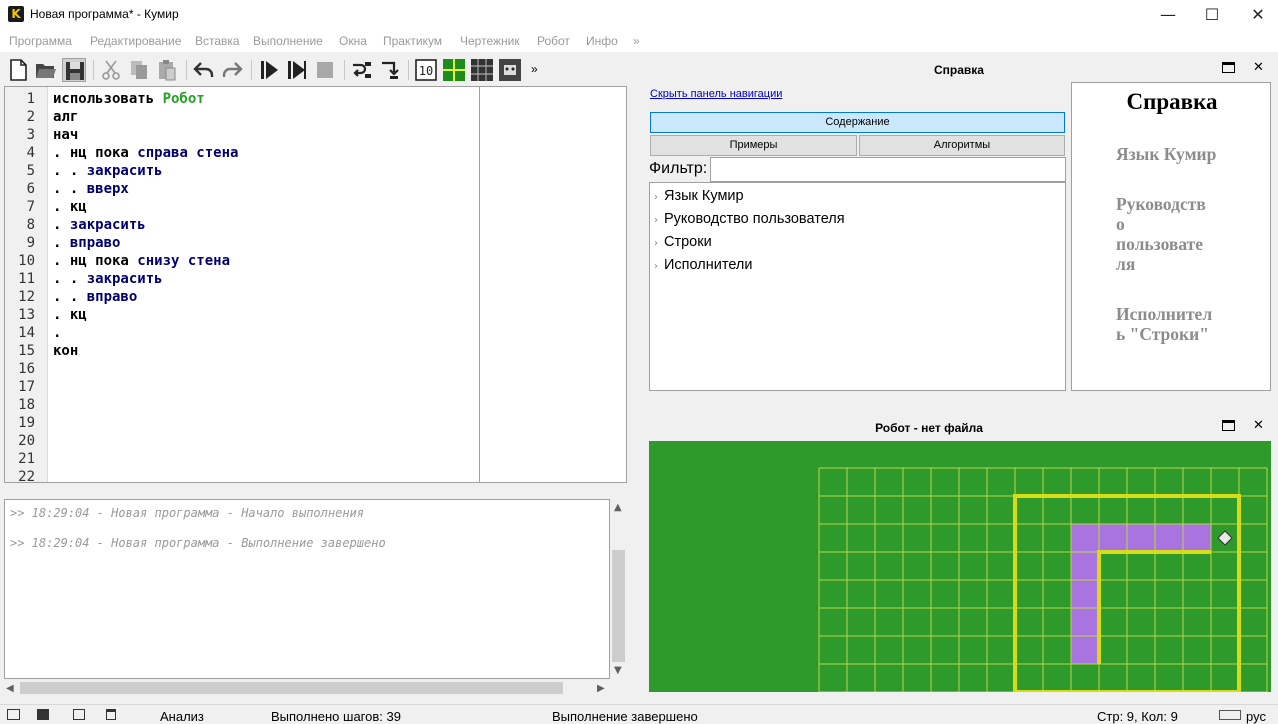 The image size is (1278, 724). I want to click on undo-icon, so click(204, 70).